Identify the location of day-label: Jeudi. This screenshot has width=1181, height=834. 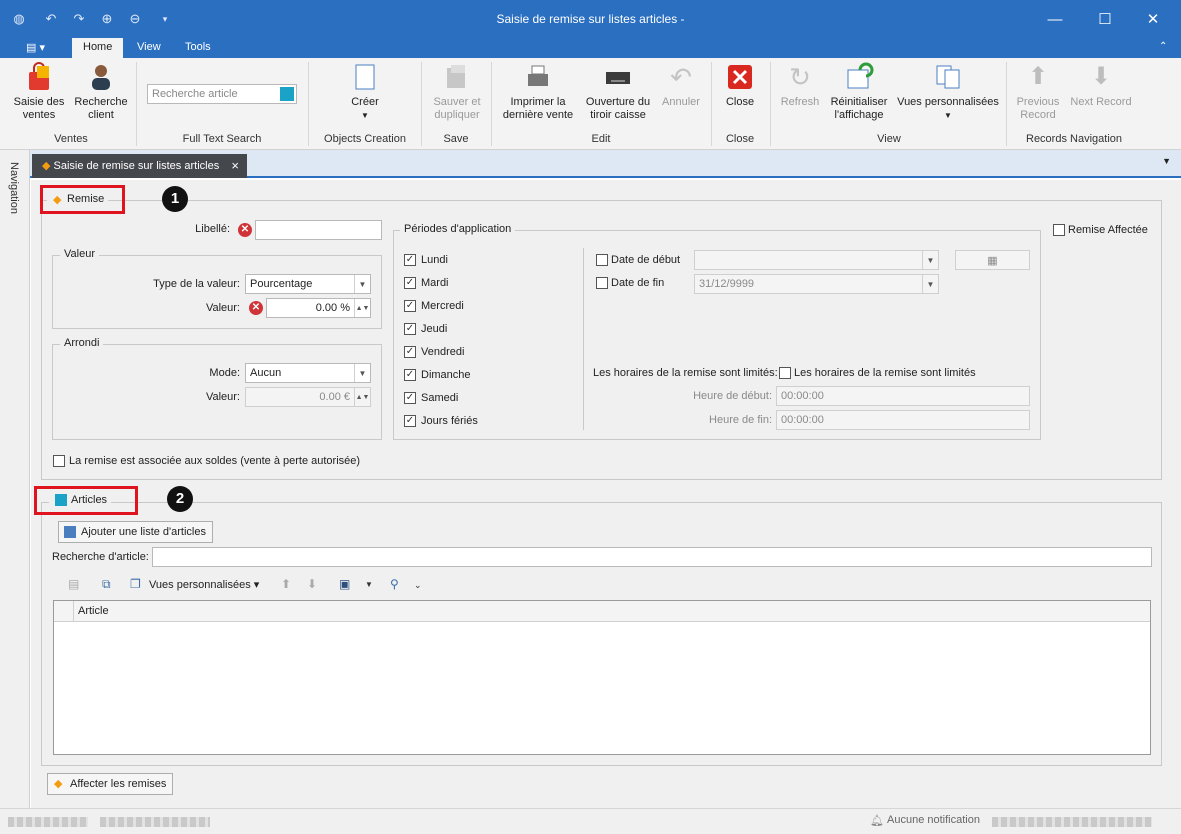
(434, 329).